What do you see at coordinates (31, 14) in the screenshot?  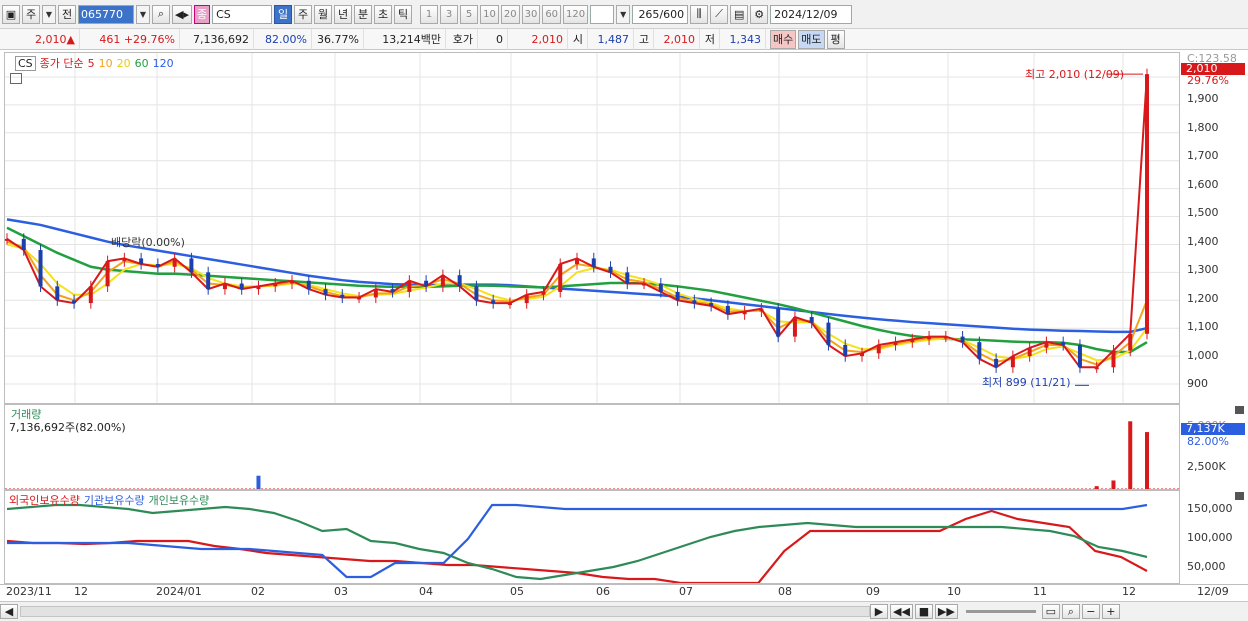 I see `unit-select: 주` at bounding box center [31, 14].